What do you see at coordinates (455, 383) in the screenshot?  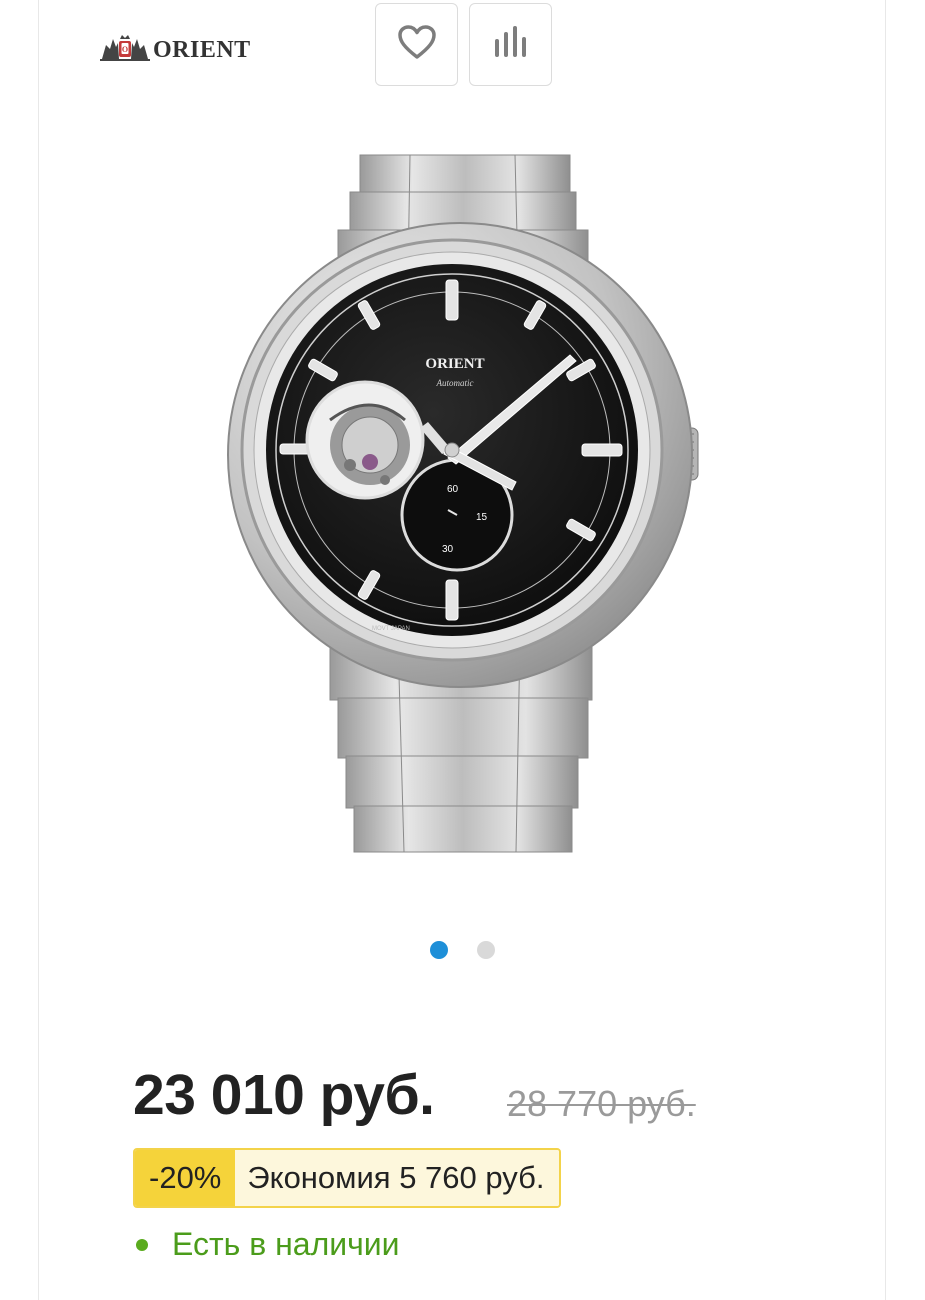 I see `dial-subtitle: Automatic` at bounding box center [455, 383].